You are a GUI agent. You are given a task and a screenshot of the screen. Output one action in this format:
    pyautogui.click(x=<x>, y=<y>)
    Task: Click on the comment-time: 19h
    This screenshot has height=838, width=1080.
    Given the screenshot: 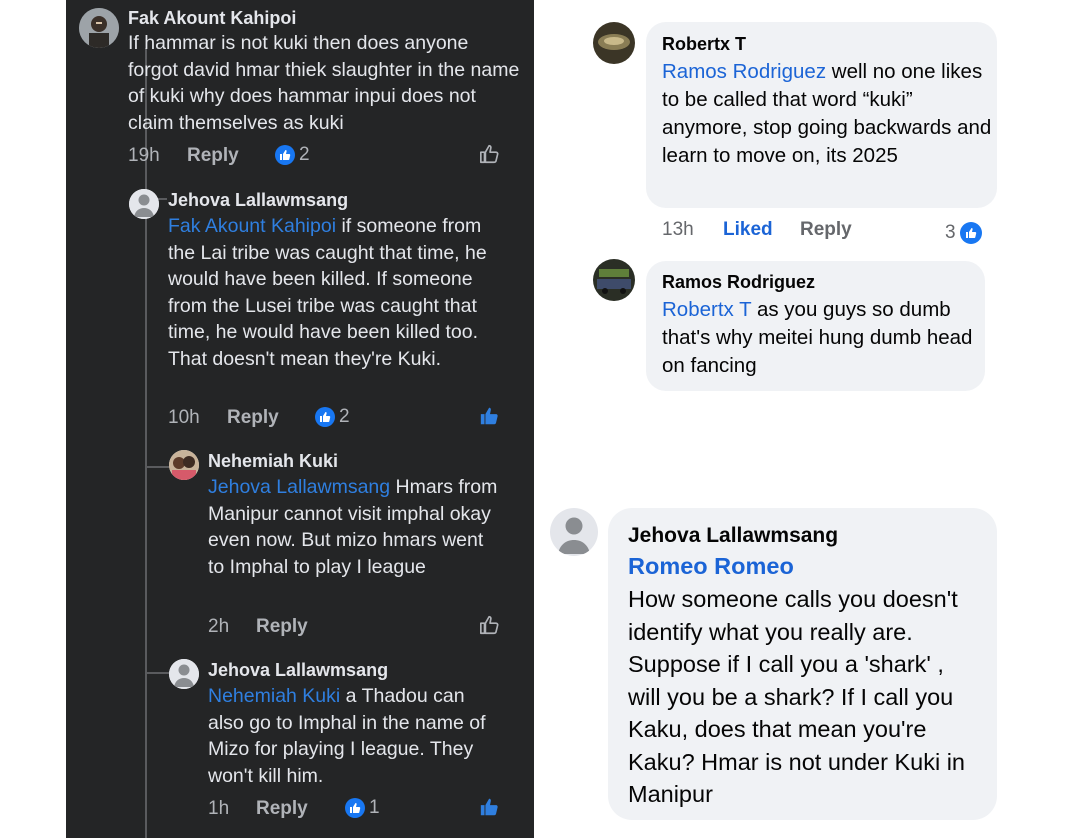 What is the action you would take?
    pyautogui.click(x=144, y=156)
    